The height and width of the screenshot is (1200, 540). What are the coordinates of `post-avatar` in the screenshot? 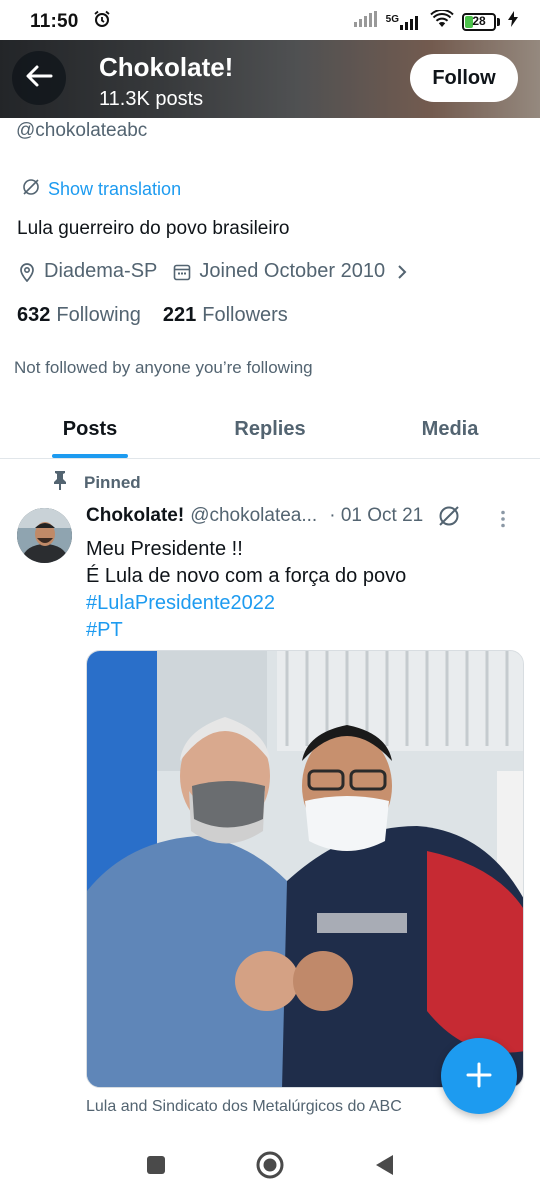 It's located at (44, 535).